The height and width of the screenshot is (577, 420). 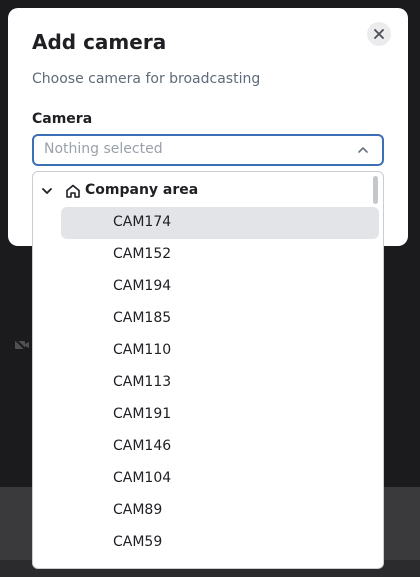 What do you see at coordinates (220, 255) in the screenshot?
I see `option-cam152: CAM152` at bounding box center [220, 255].